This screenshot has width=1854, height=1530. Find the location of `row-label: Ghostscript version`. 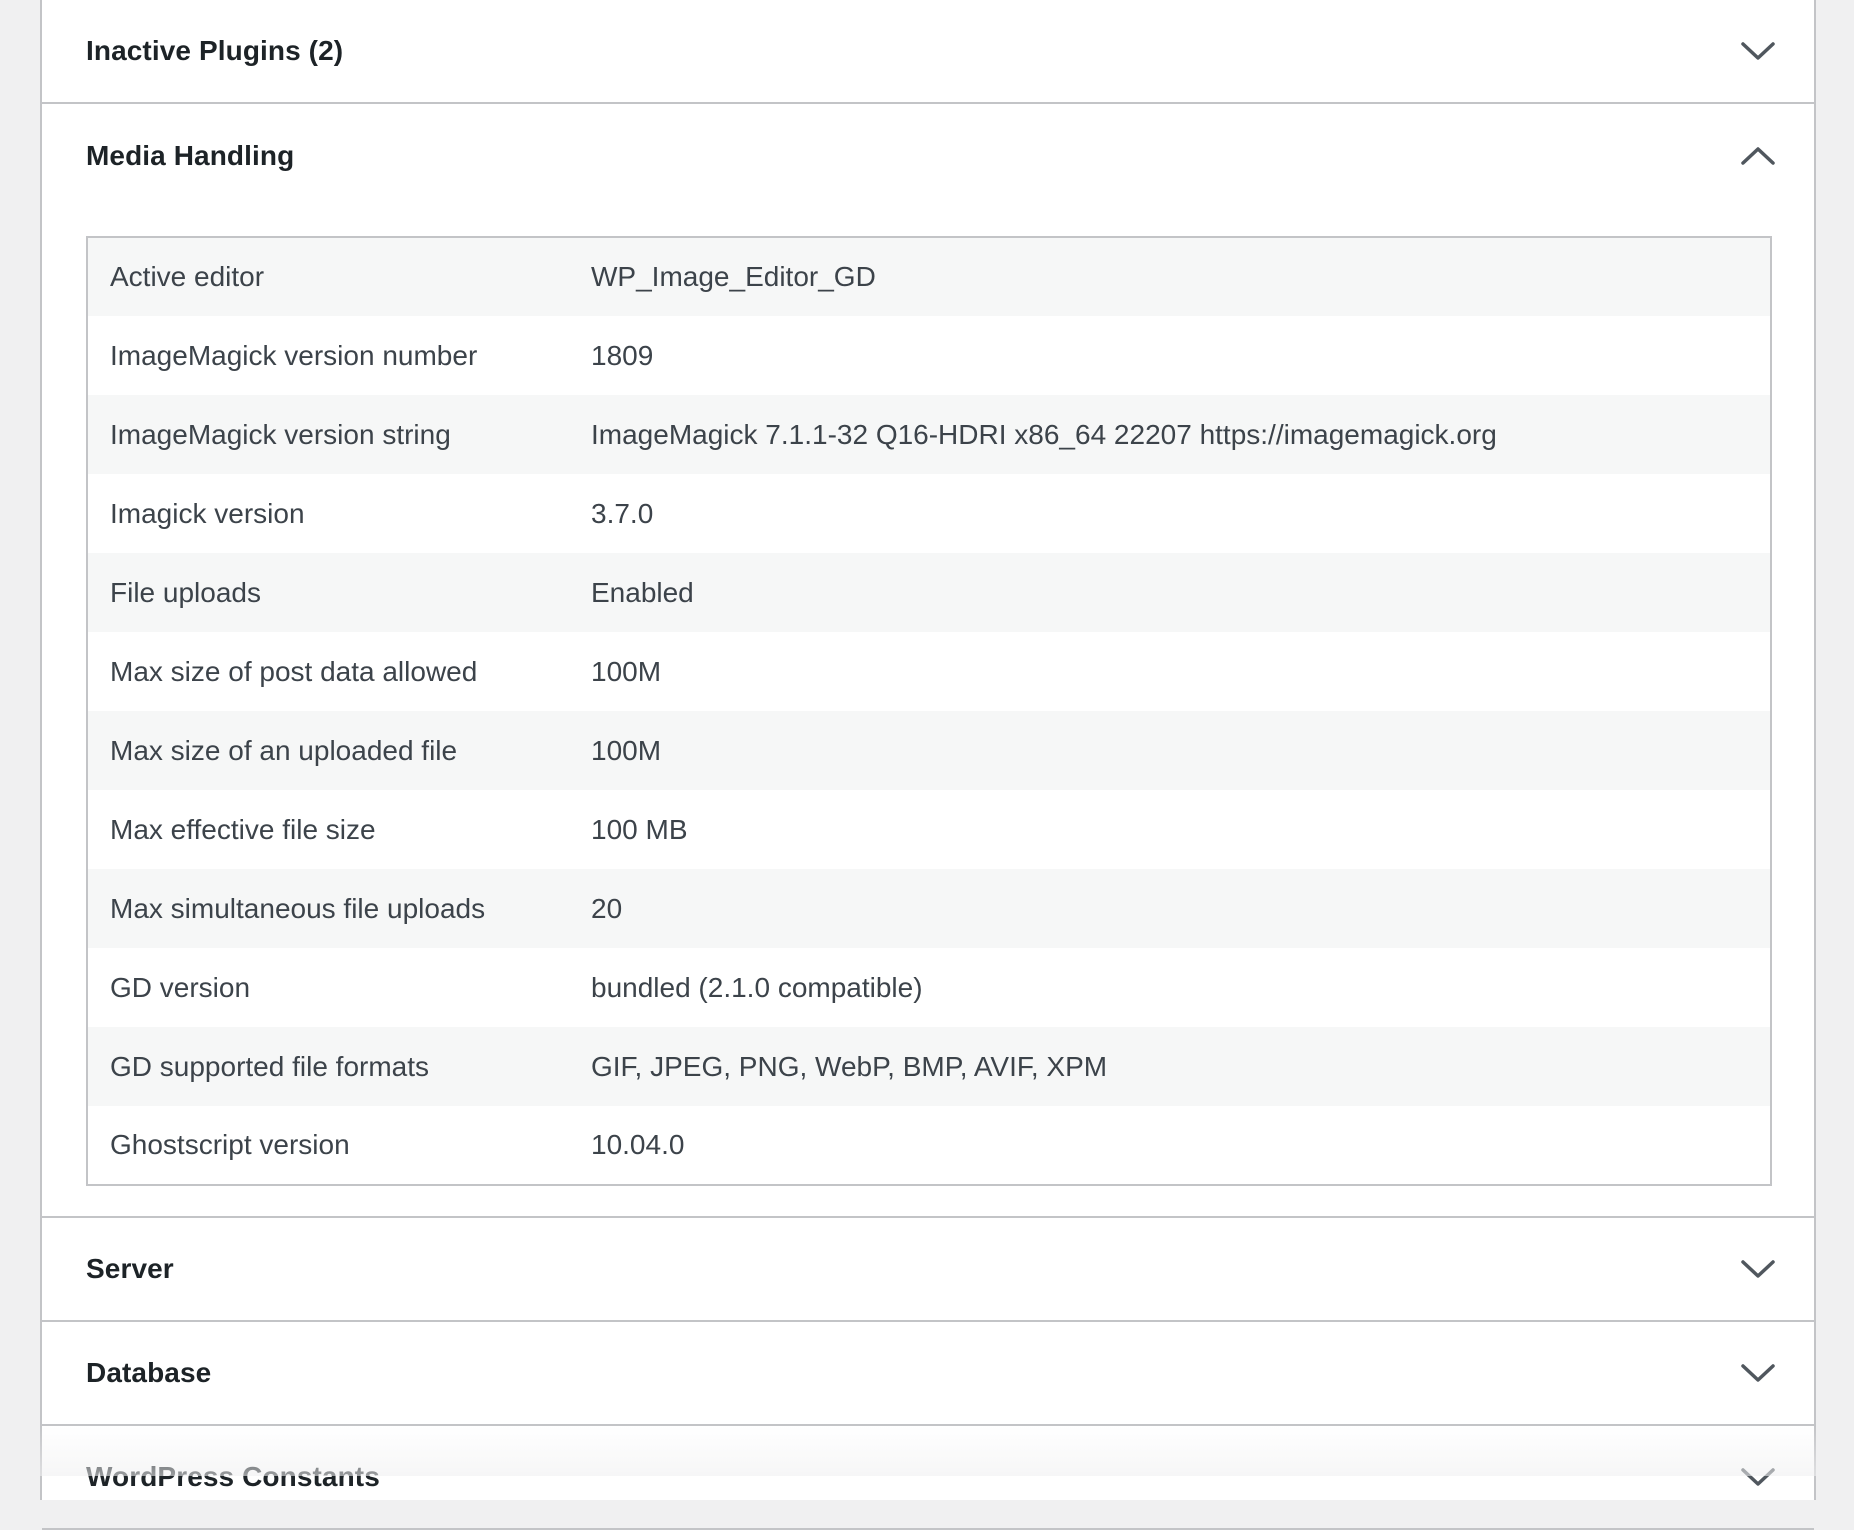

row-label: Ghostscript version is located at coordinates (339, 1145).